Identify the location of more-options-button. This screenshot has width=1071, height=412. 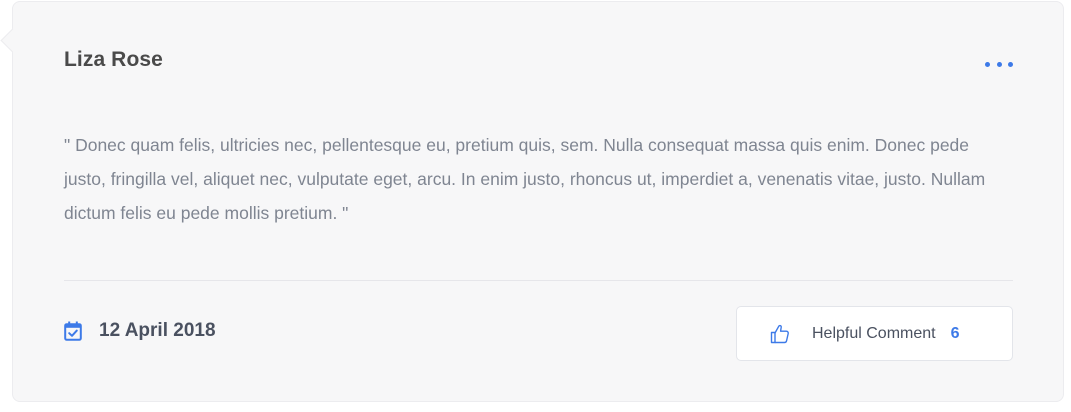
(999, 64).